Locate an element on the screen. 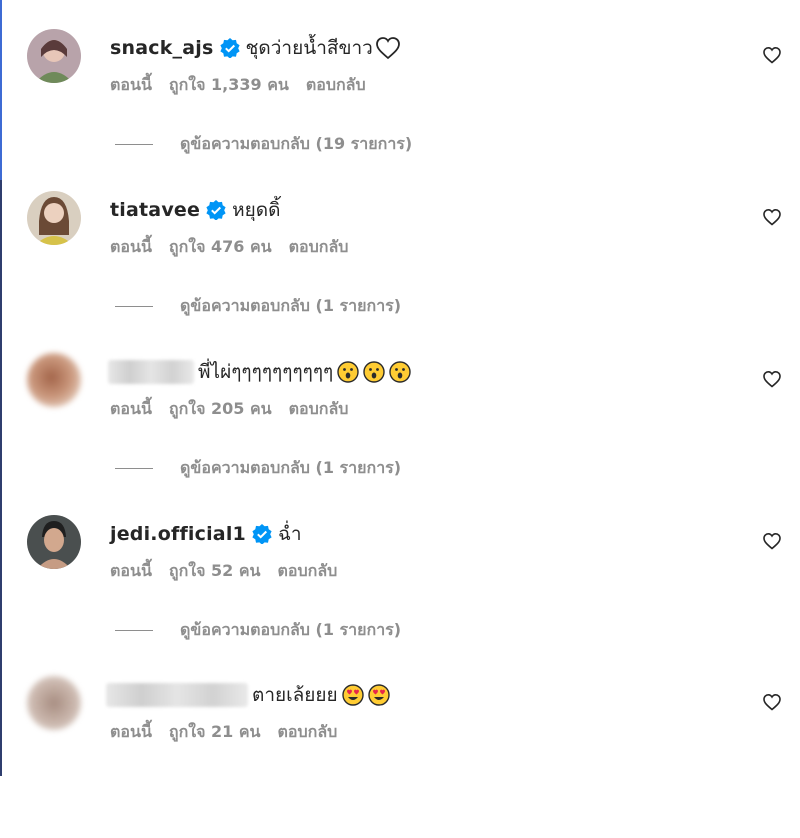 This screenshot has height=838, width=800. comment-text: หยุดดิ้ is located at coordinates (256, 210).